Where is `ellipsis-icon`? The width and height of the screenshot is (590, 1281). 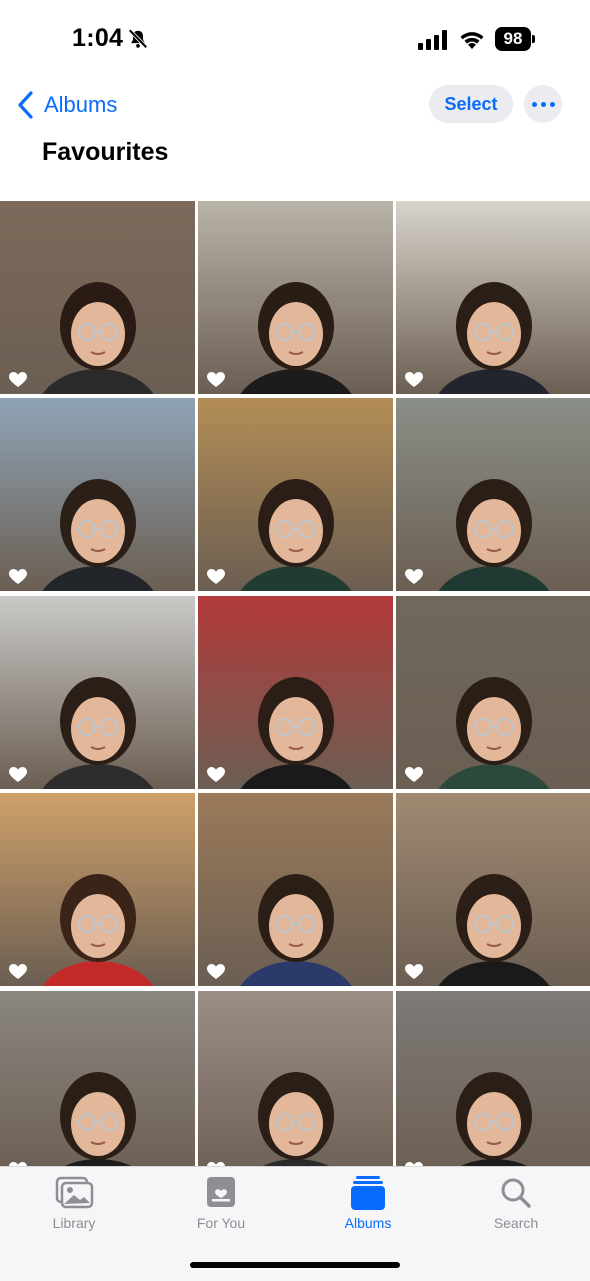 ellipsis-icon is located at coordinates (543, 104).